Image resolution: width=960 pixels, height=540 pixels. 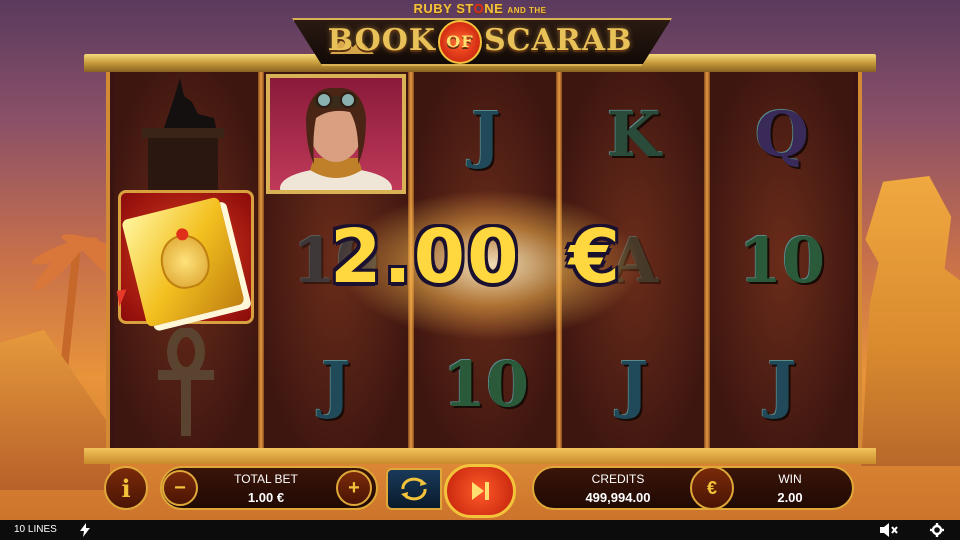 I want to click on total-bet-label: TOTAL BET, so click(x=266, y=479).